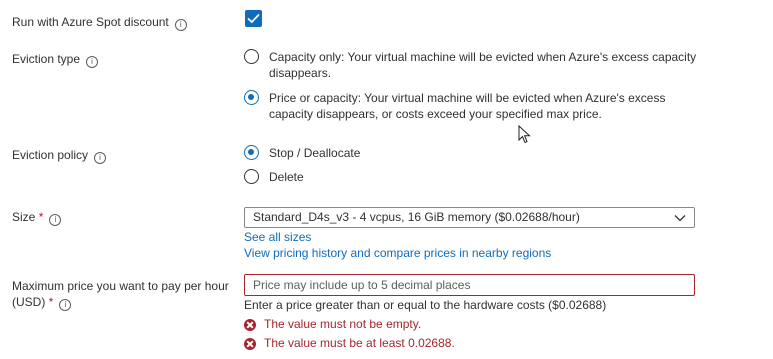 Image resolution: width=773 pixels, height=359 pixels. What do you see at coordinates (90, 22) in the screenshot?
I see `spot-discount-label-text: Run with Azure Spot discount` at bounding box center [90, 22].